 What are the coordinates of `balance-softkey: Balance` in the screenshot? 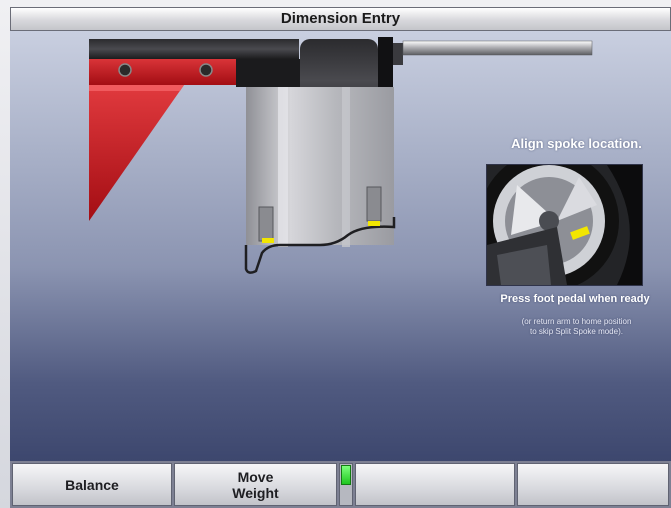 It's located at (92, 484).